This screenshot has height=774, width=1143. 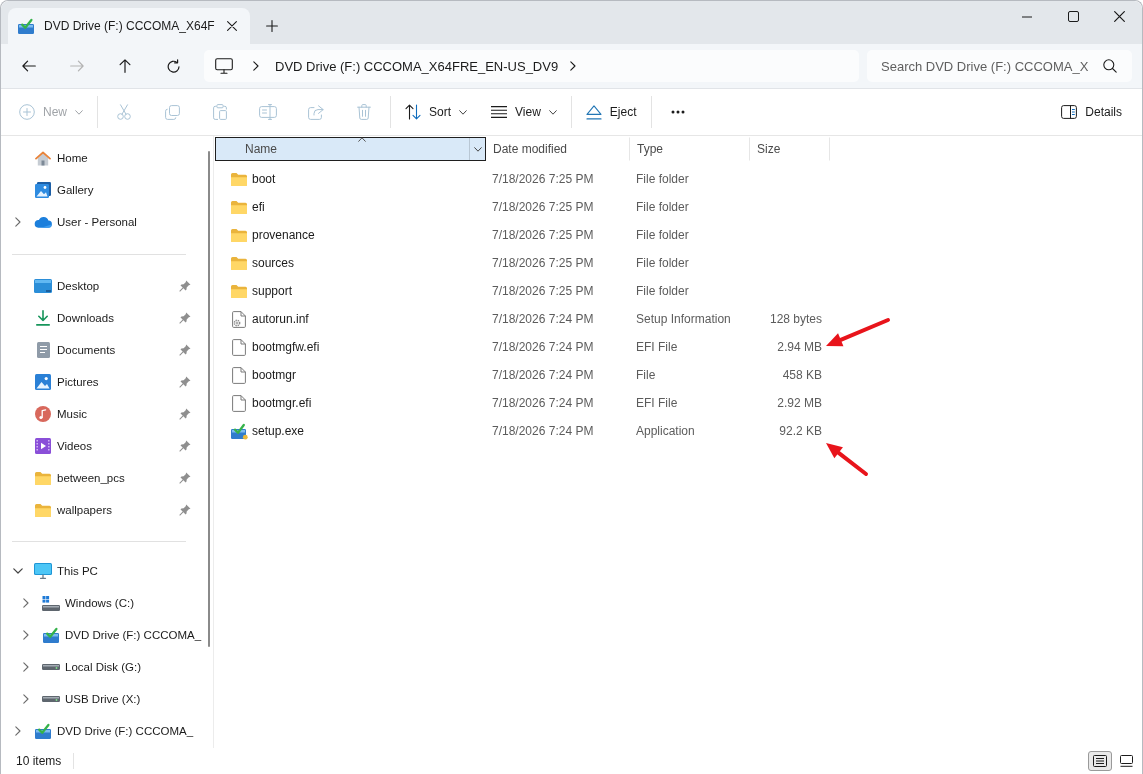 What do you see at coordinates (282, 403) in the screenshot?
I see `file-name: bootmgr.efi` at bounding box center [282, 403].